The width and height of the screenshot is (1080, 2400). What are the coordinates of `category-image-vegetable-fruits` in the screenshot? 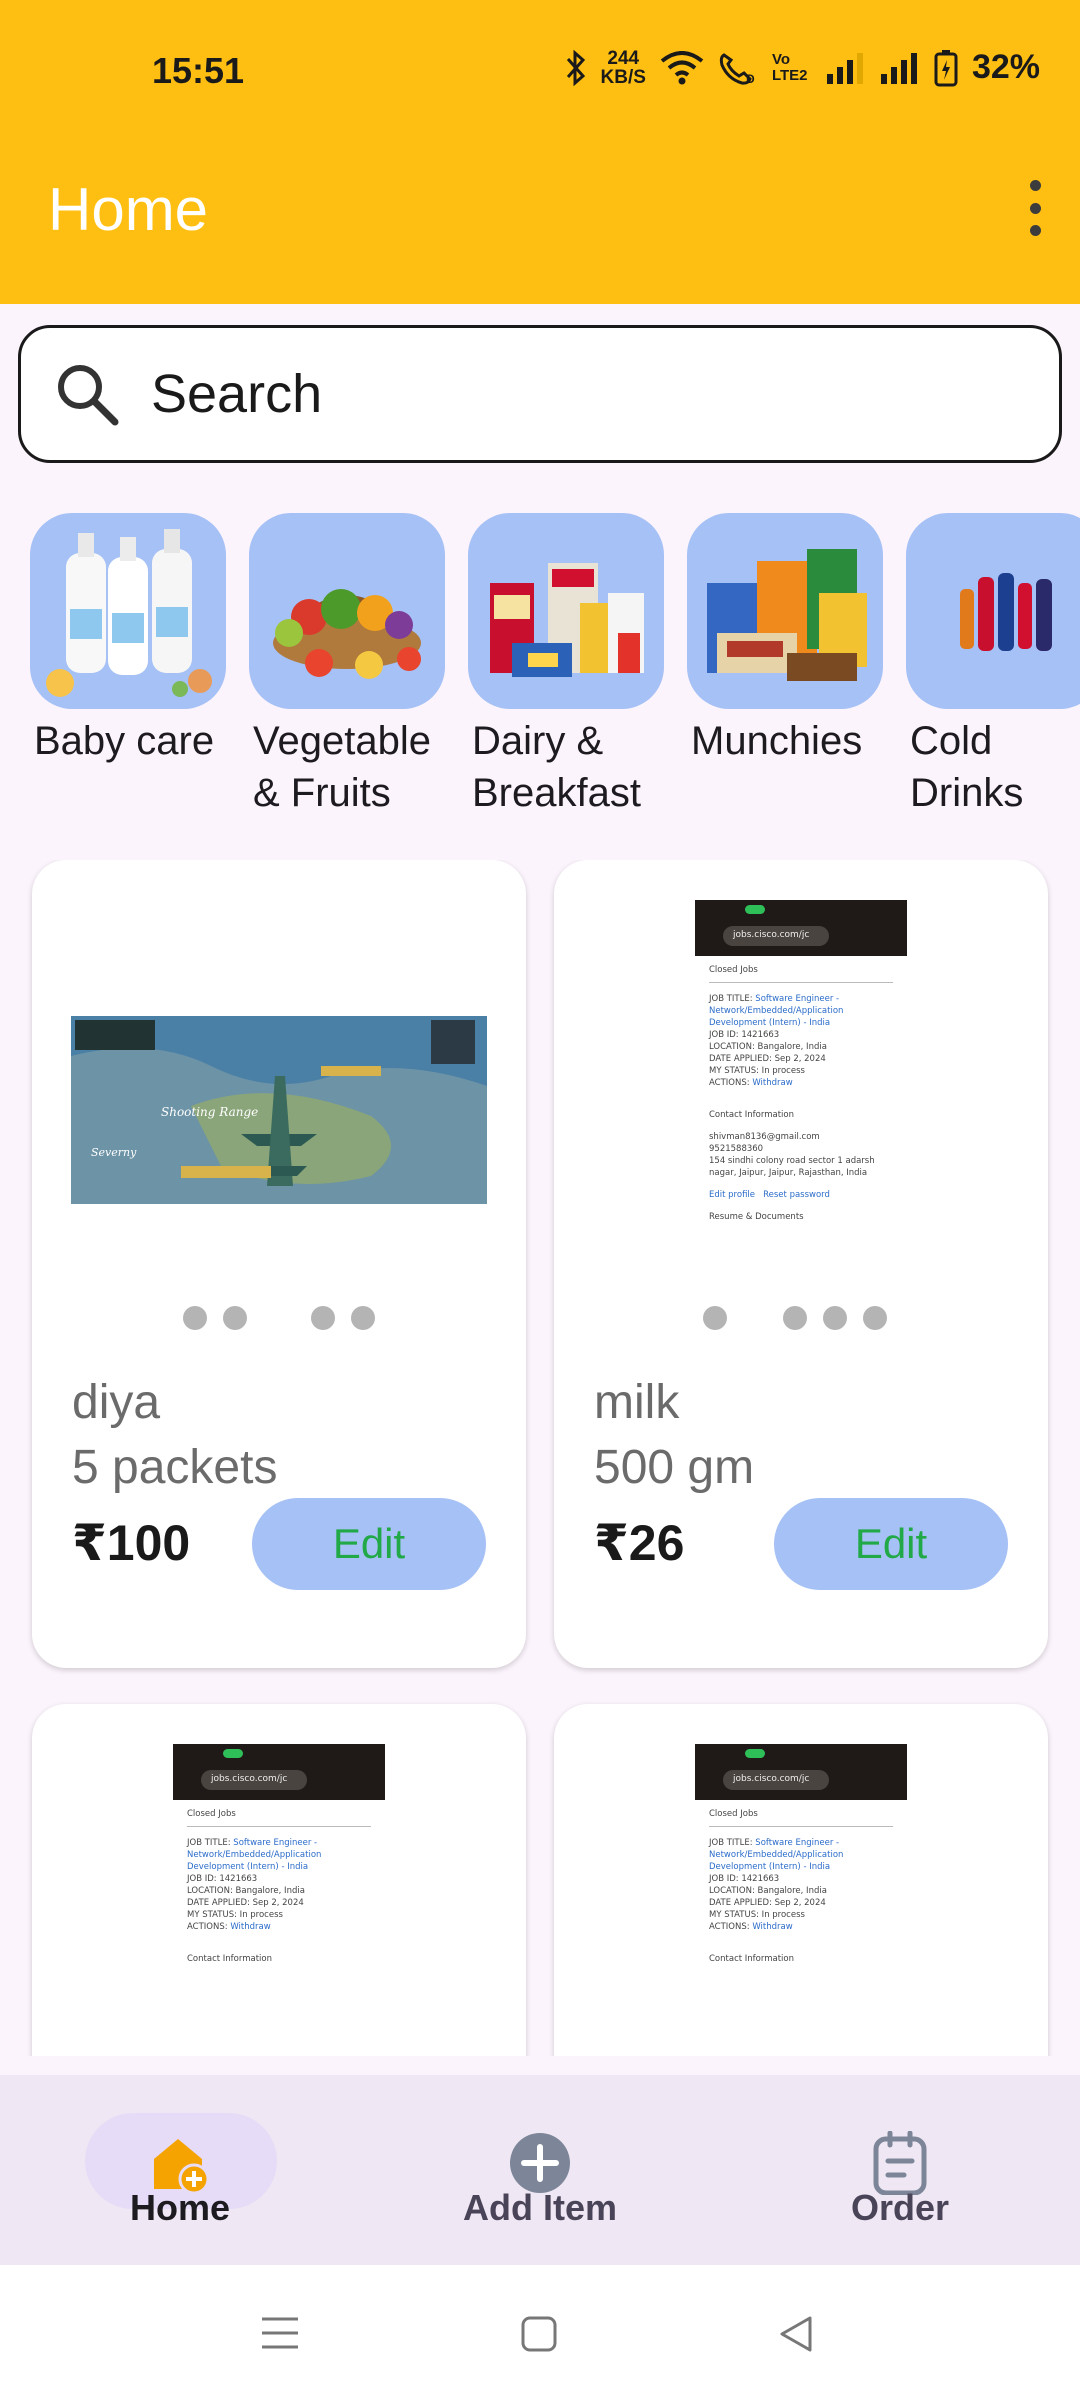 It's located at (347, 611).